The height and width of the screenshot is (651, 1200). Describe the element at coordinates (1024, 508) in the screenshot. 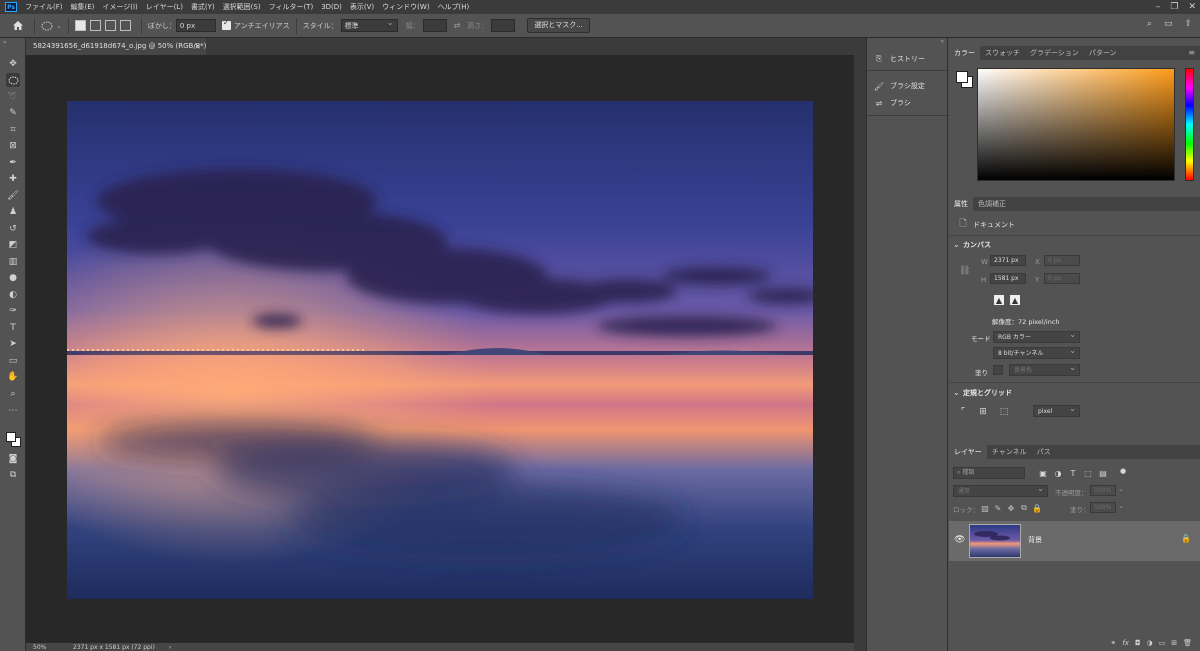

I see `lock-artboard-icon: ⧉` at that location.